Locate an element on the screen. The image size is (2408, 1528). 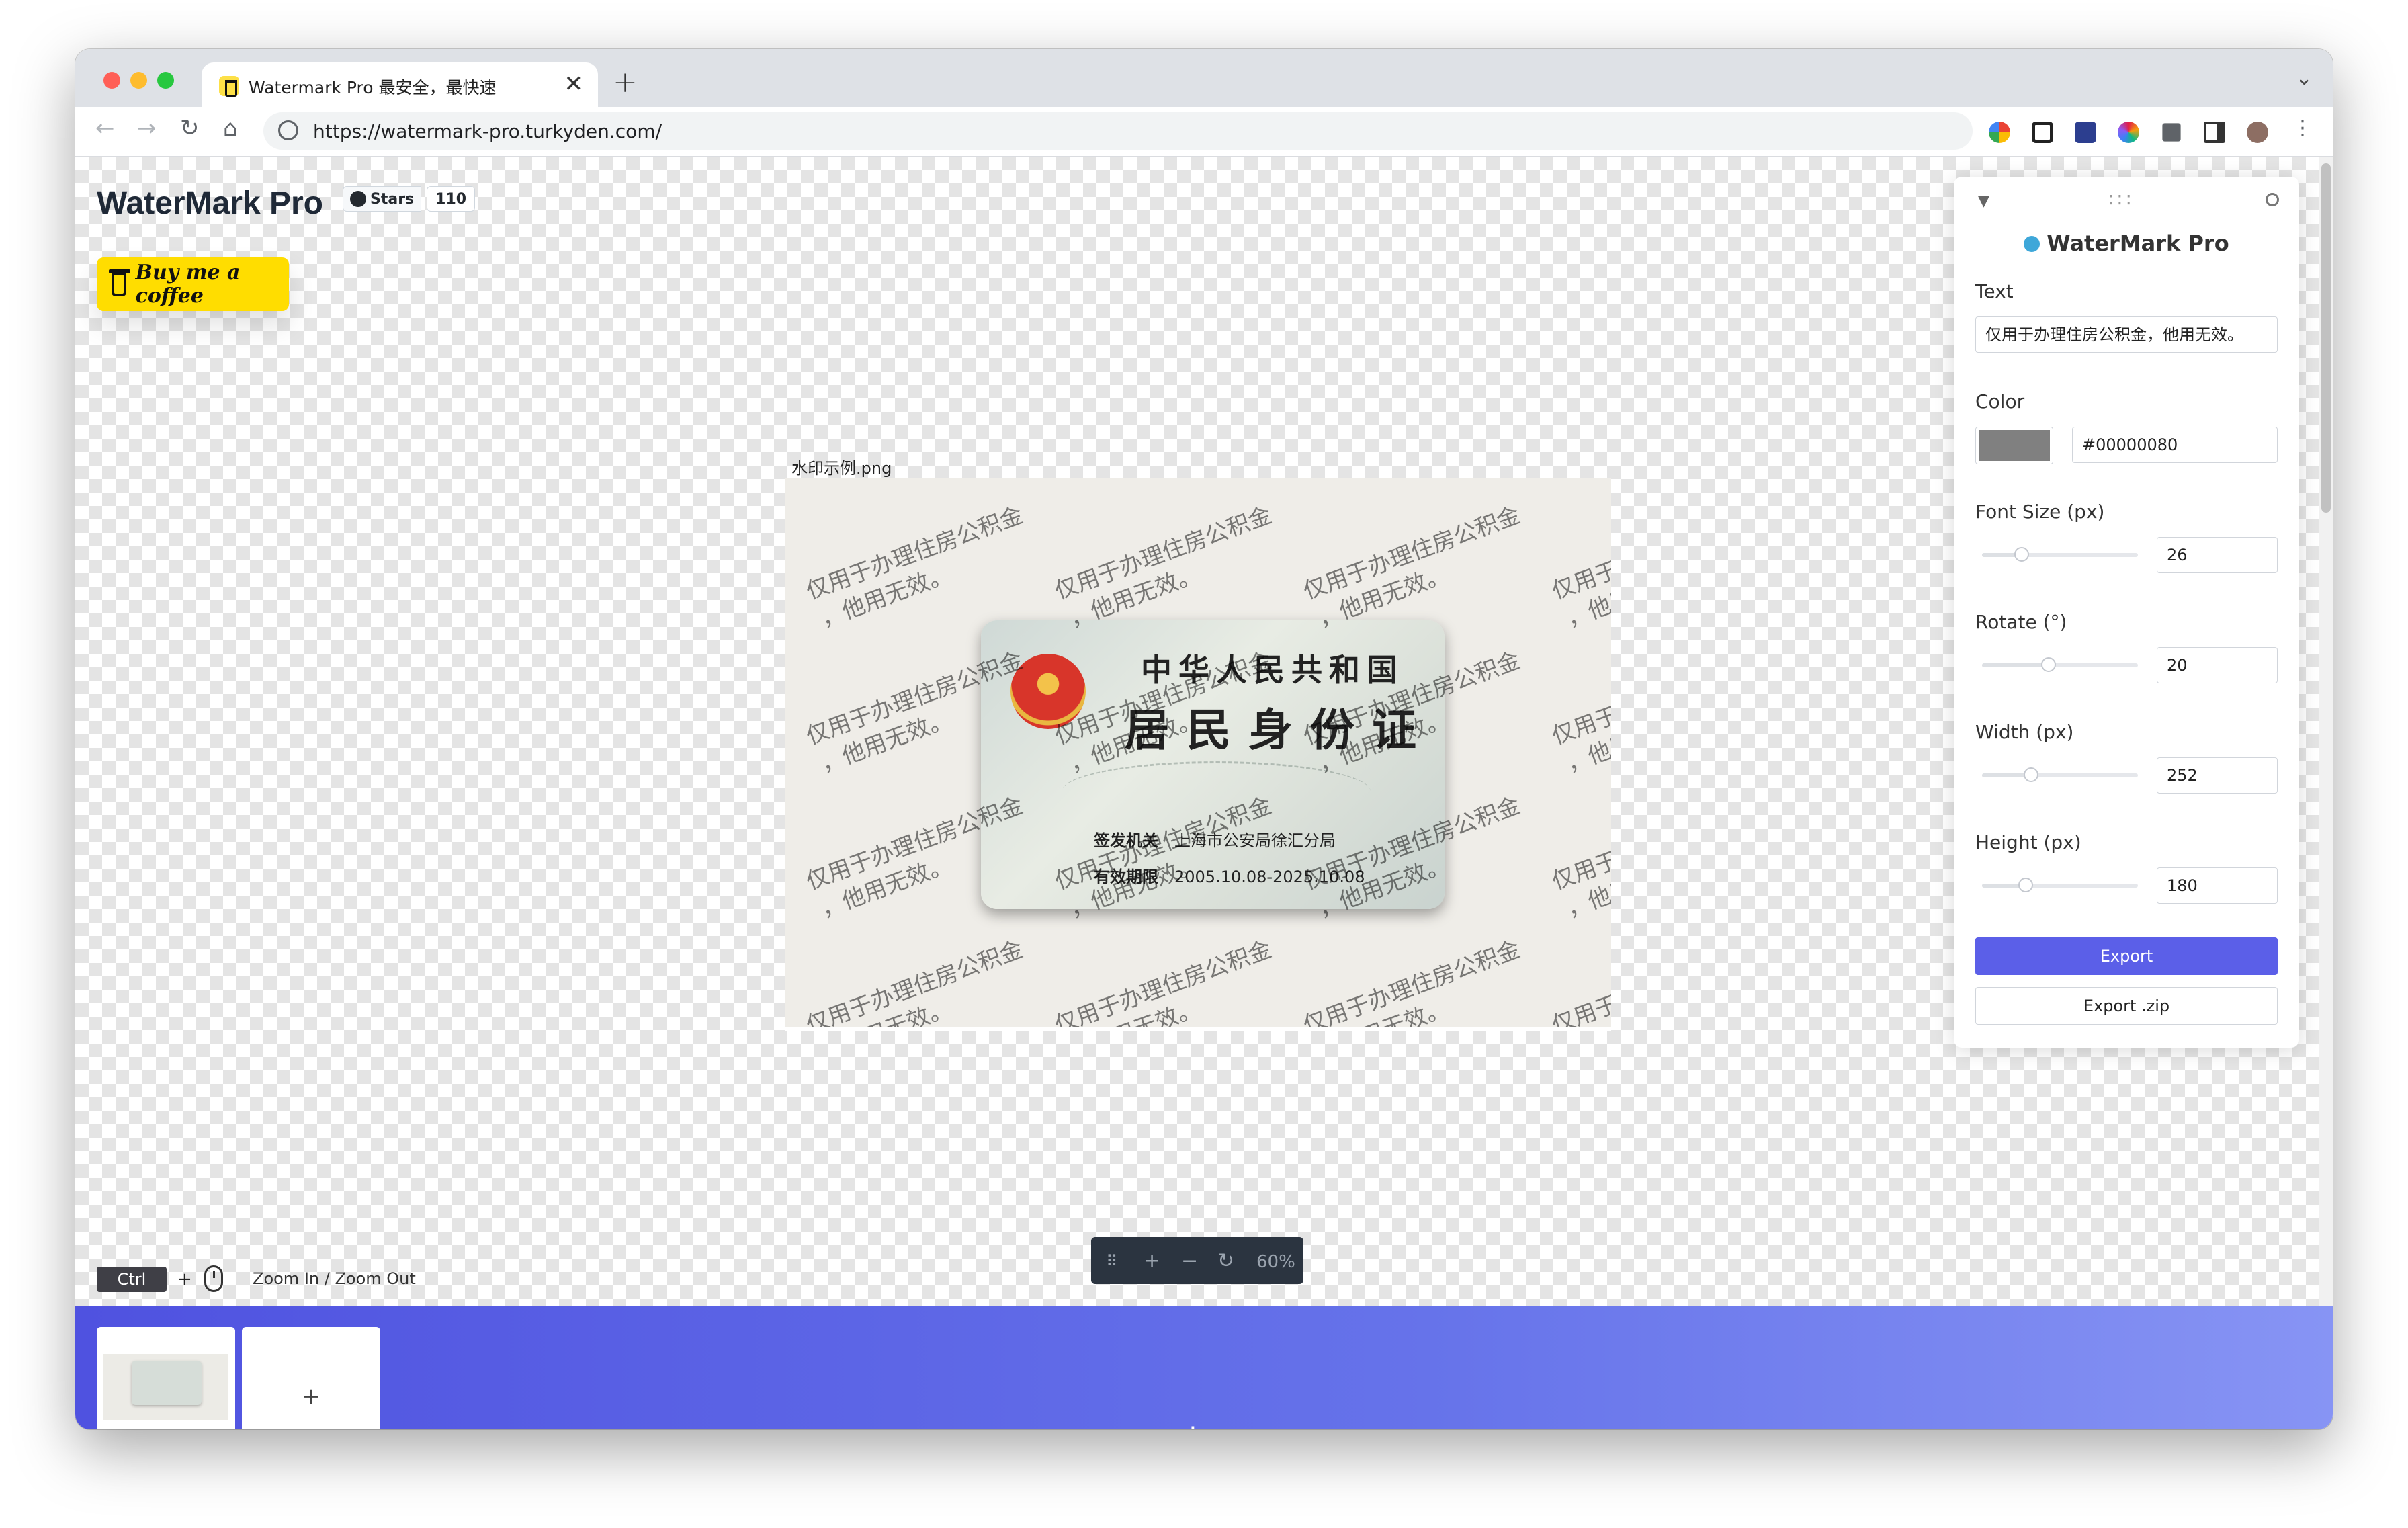
new-tab-button: + is located at coordinates (625, 82).